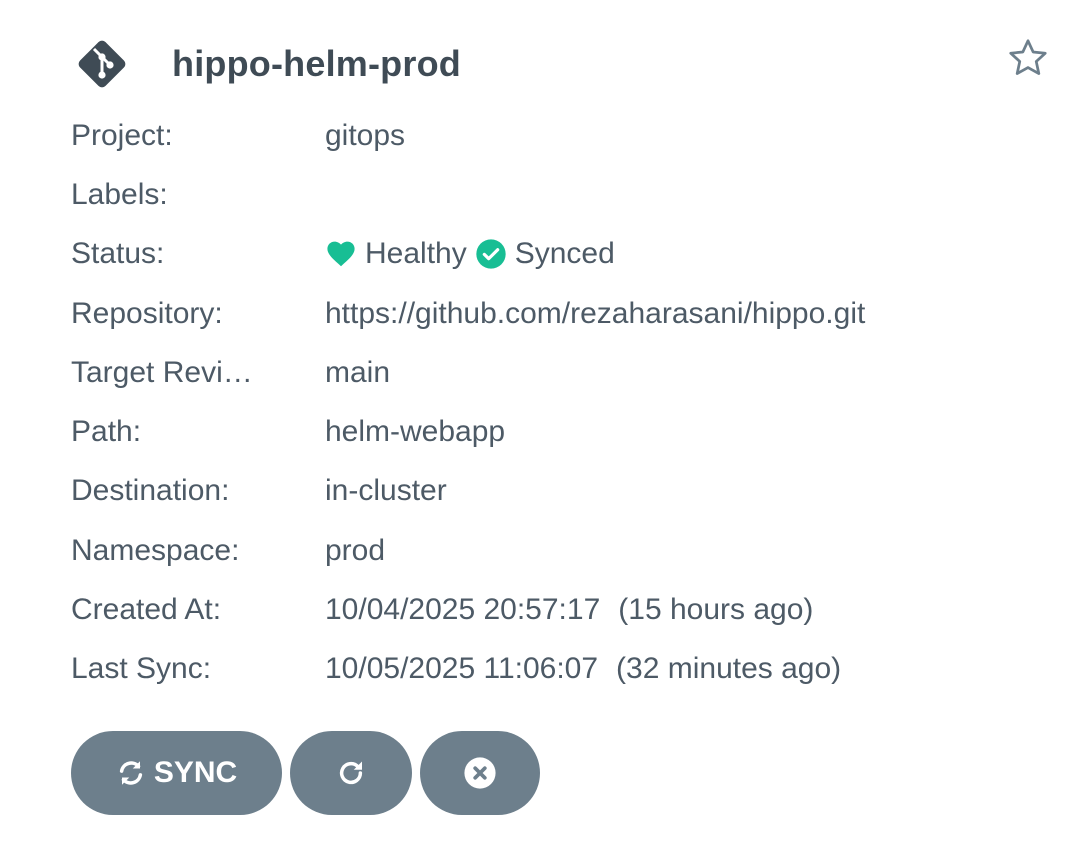 This screenshot has width=1080, height=845. I want to click on project-value: gitops, so click(365, 135).